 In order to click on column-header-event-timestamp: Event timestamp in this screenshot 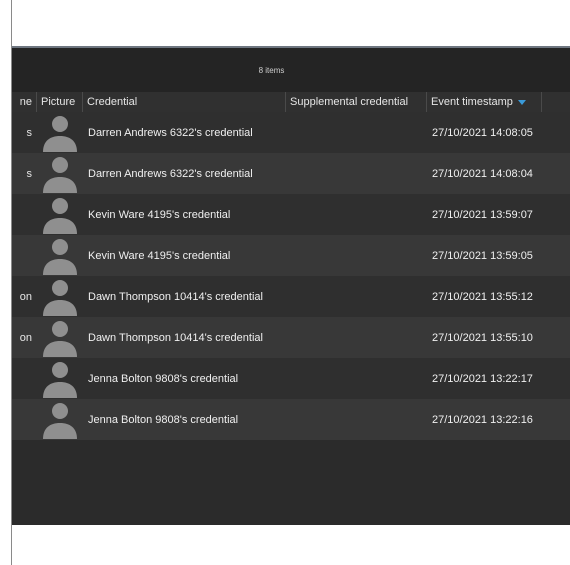, I will do `click(484, 102)`.